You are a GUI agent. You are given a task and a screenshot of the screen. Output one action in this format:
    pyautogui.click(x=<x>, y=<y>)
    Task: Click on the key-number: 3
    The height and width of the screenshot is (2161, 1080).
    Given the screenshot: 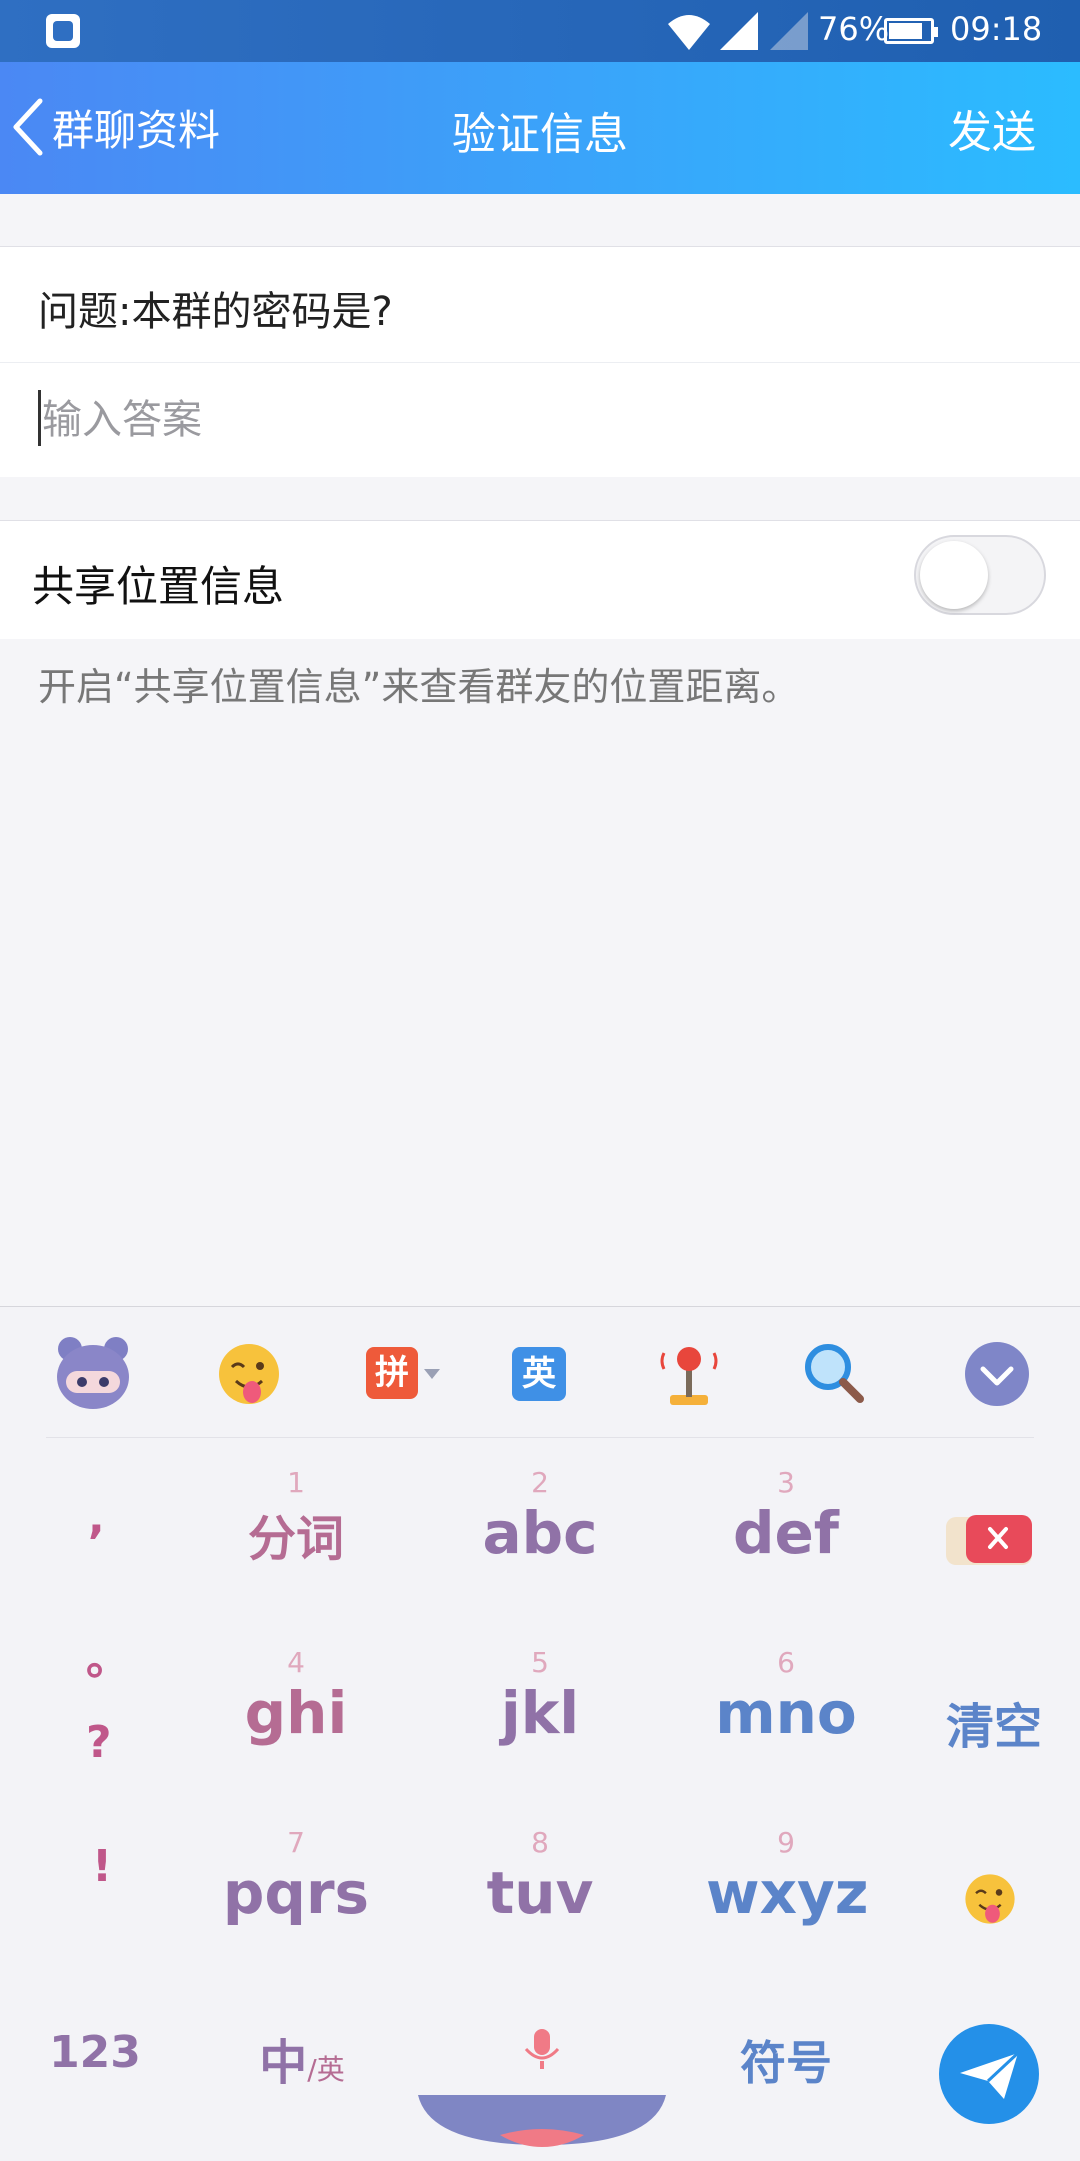 What is the action you would take?
    pyautogui.click(x=786, y=1482)
    